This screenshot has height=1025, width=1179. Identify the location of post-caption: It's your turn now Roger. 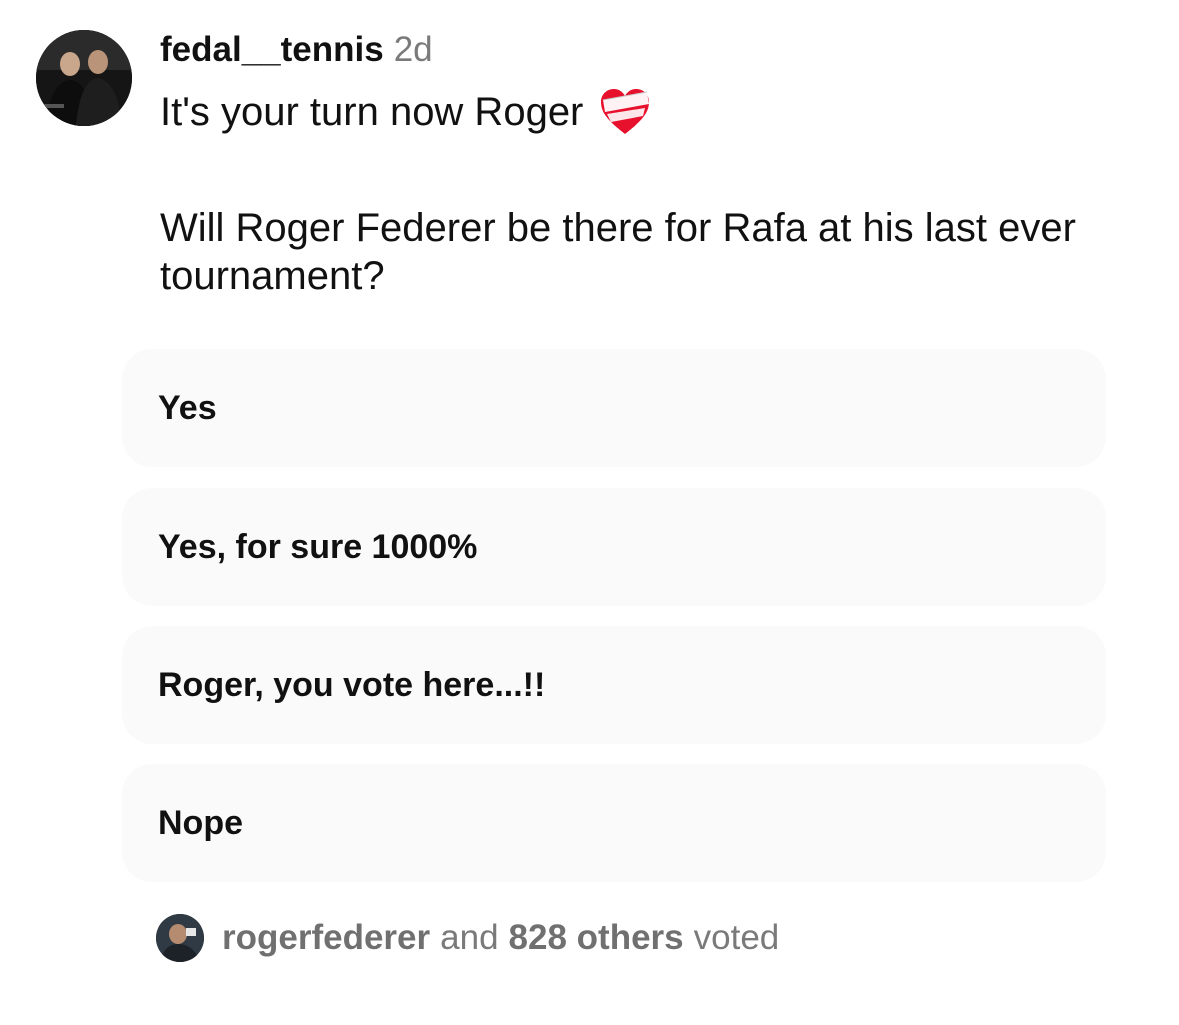
(406, 112).